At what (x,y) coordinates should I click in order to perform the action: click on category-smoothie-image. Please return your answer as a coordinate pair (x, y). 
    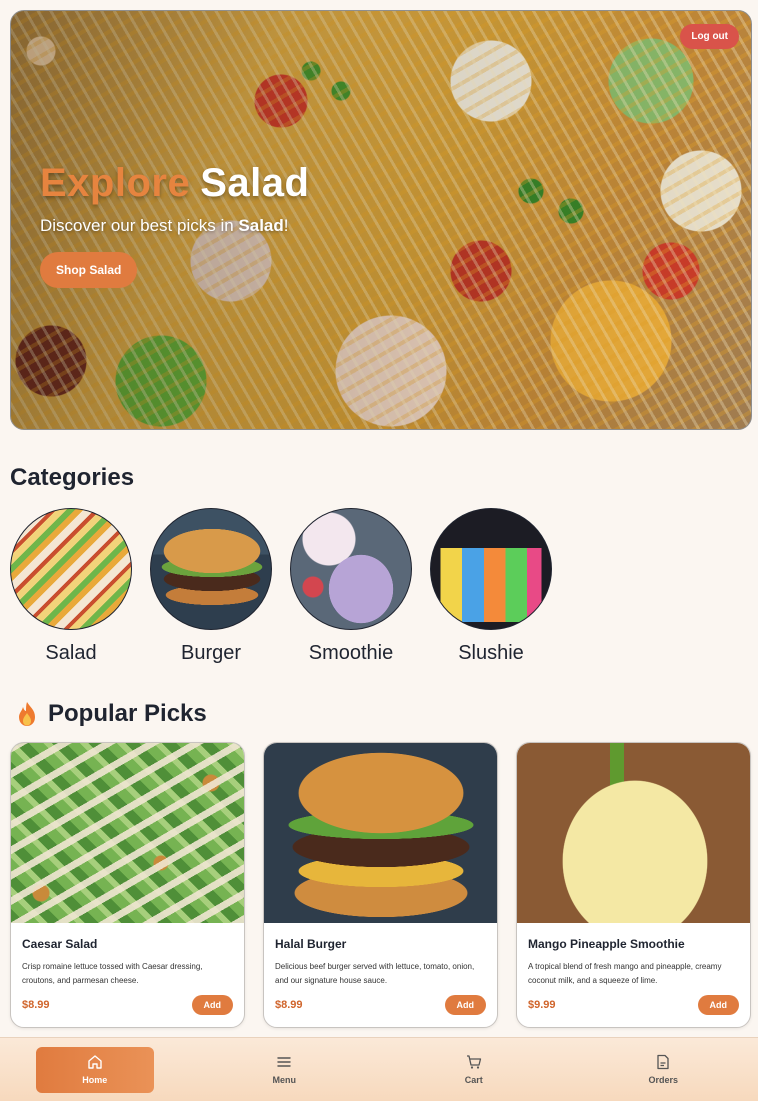
    Looking at the image, I should click on (351, 569).